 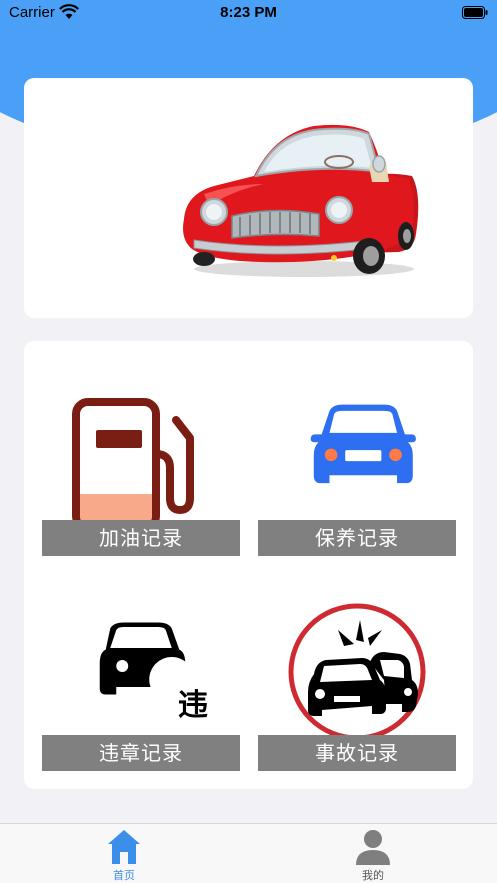 What do you see at coordinates (363, 444) in the screenshot?
I see `car-front-icon` at bounding box center [363, 444].